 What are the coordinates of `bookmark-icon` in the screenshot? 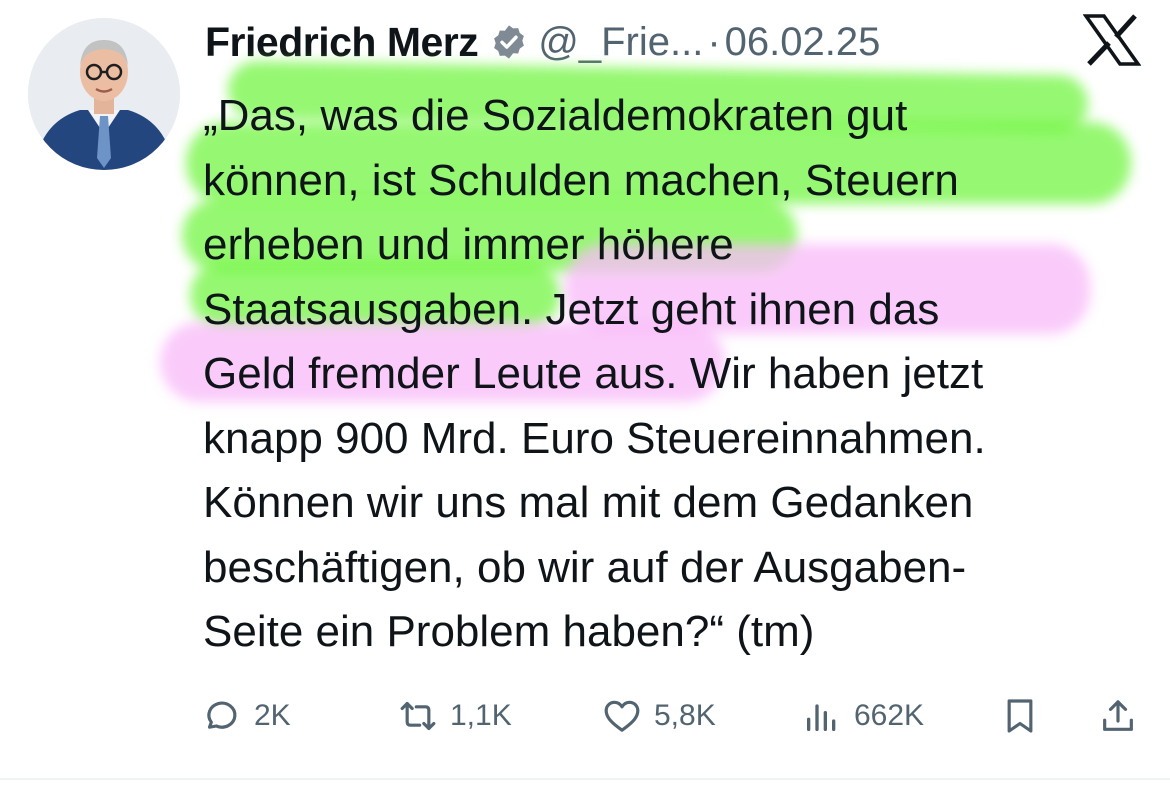 It's located at (1020, 716).